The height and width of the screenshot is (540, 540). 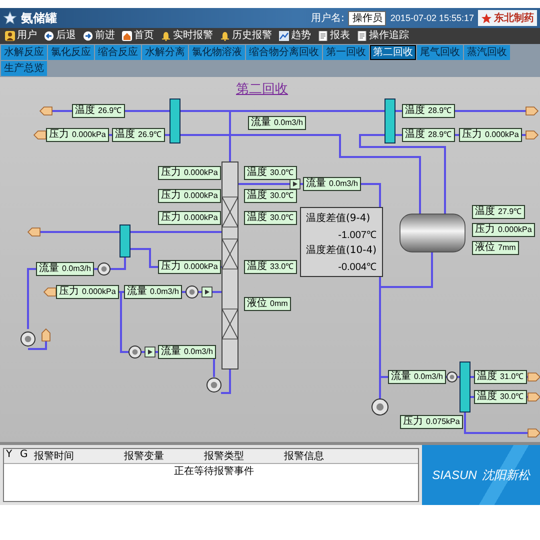 I want to click on difference-label: 温度差值(10-4), so click(x=341, y=250).